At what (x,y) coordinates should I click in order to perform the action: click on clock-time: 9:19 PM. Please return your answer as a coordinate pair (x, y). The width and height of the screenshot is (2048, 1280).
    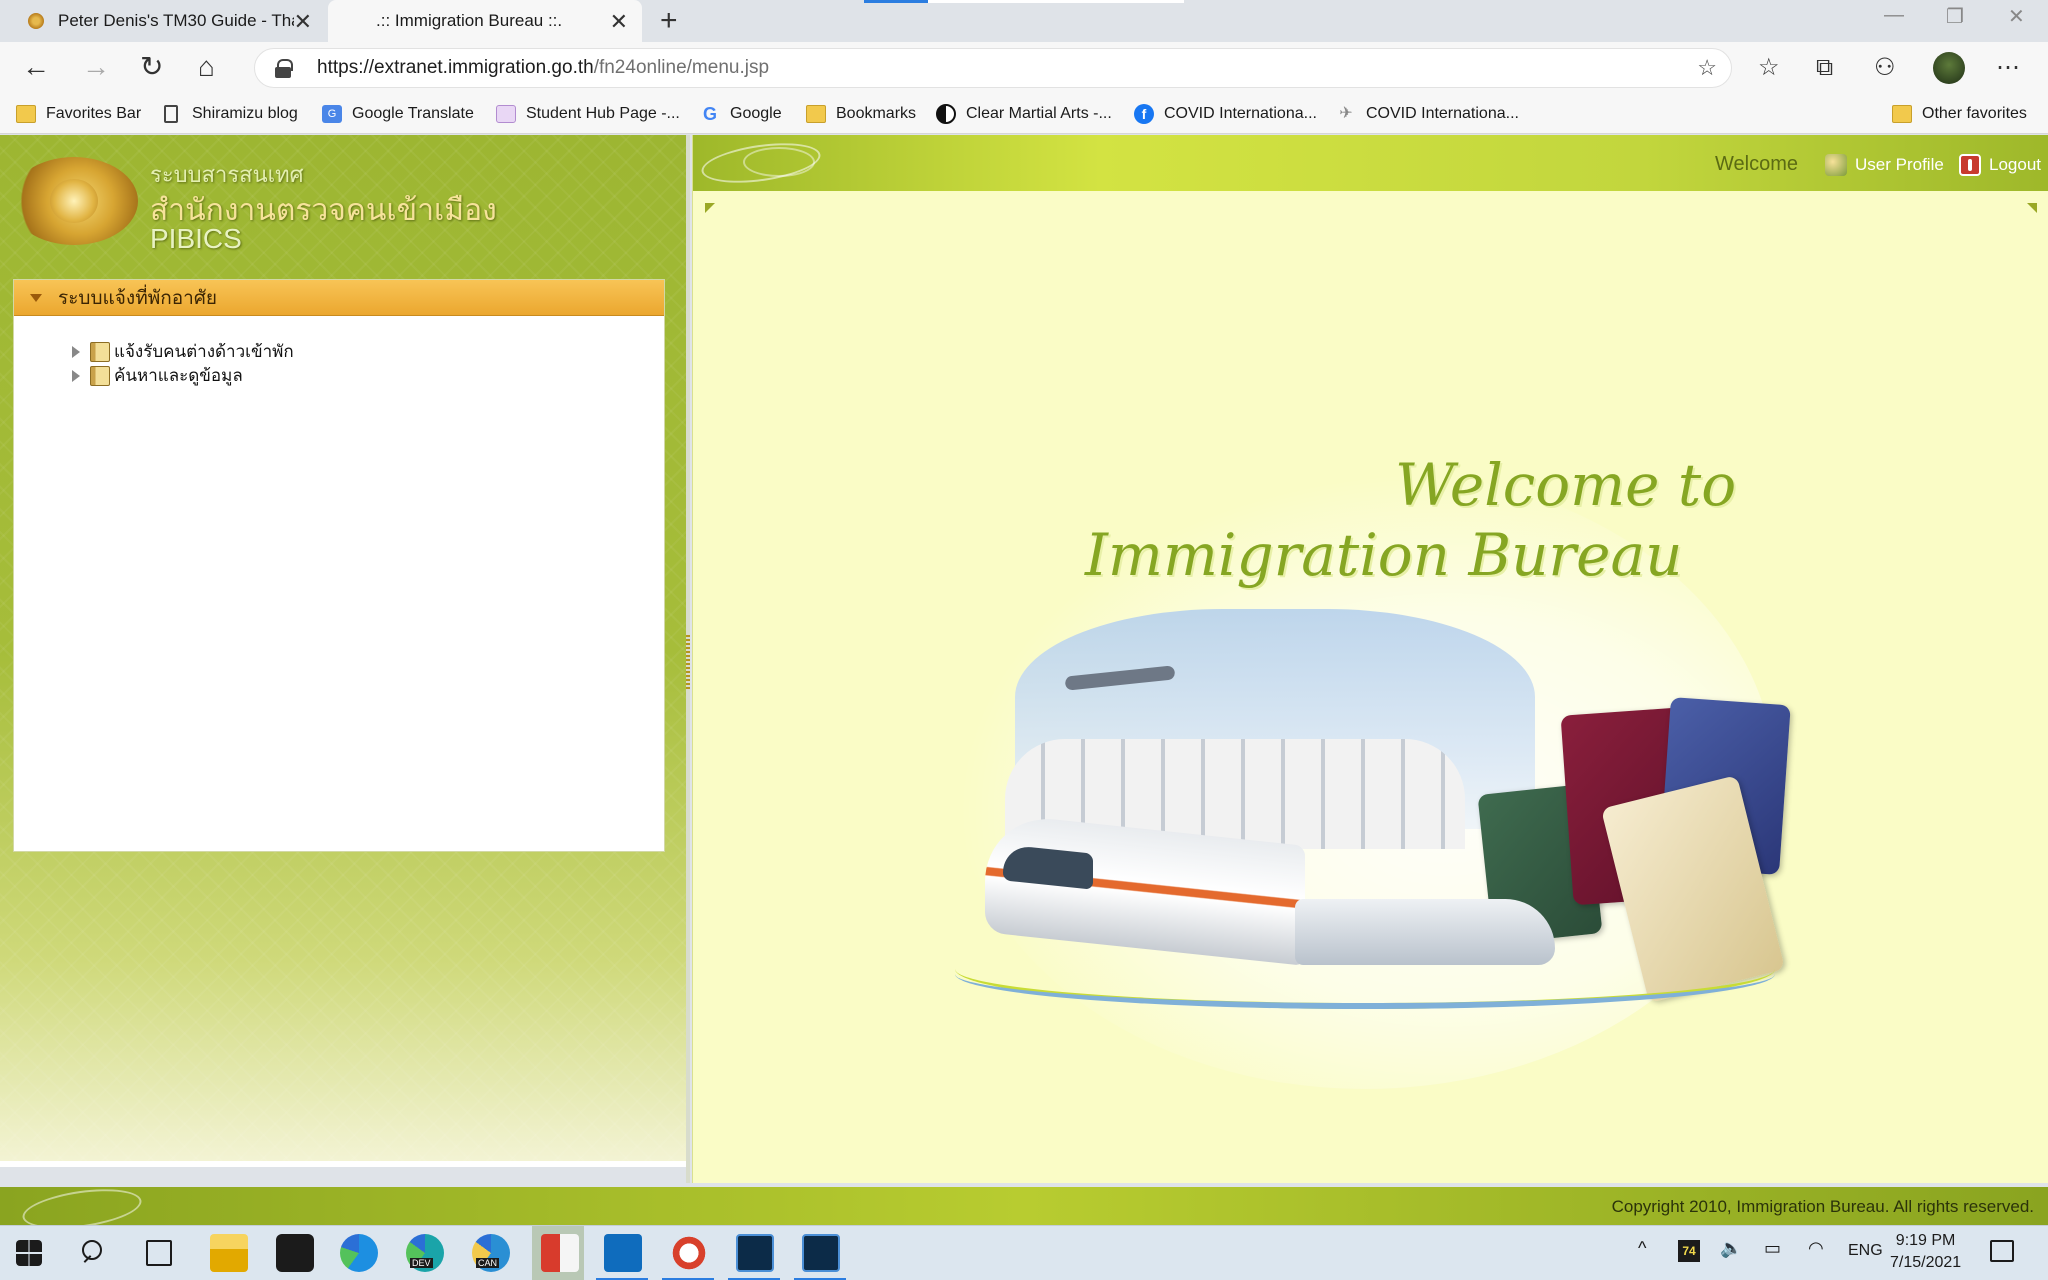
    Looking at the image, I should click on (1925, 1240).